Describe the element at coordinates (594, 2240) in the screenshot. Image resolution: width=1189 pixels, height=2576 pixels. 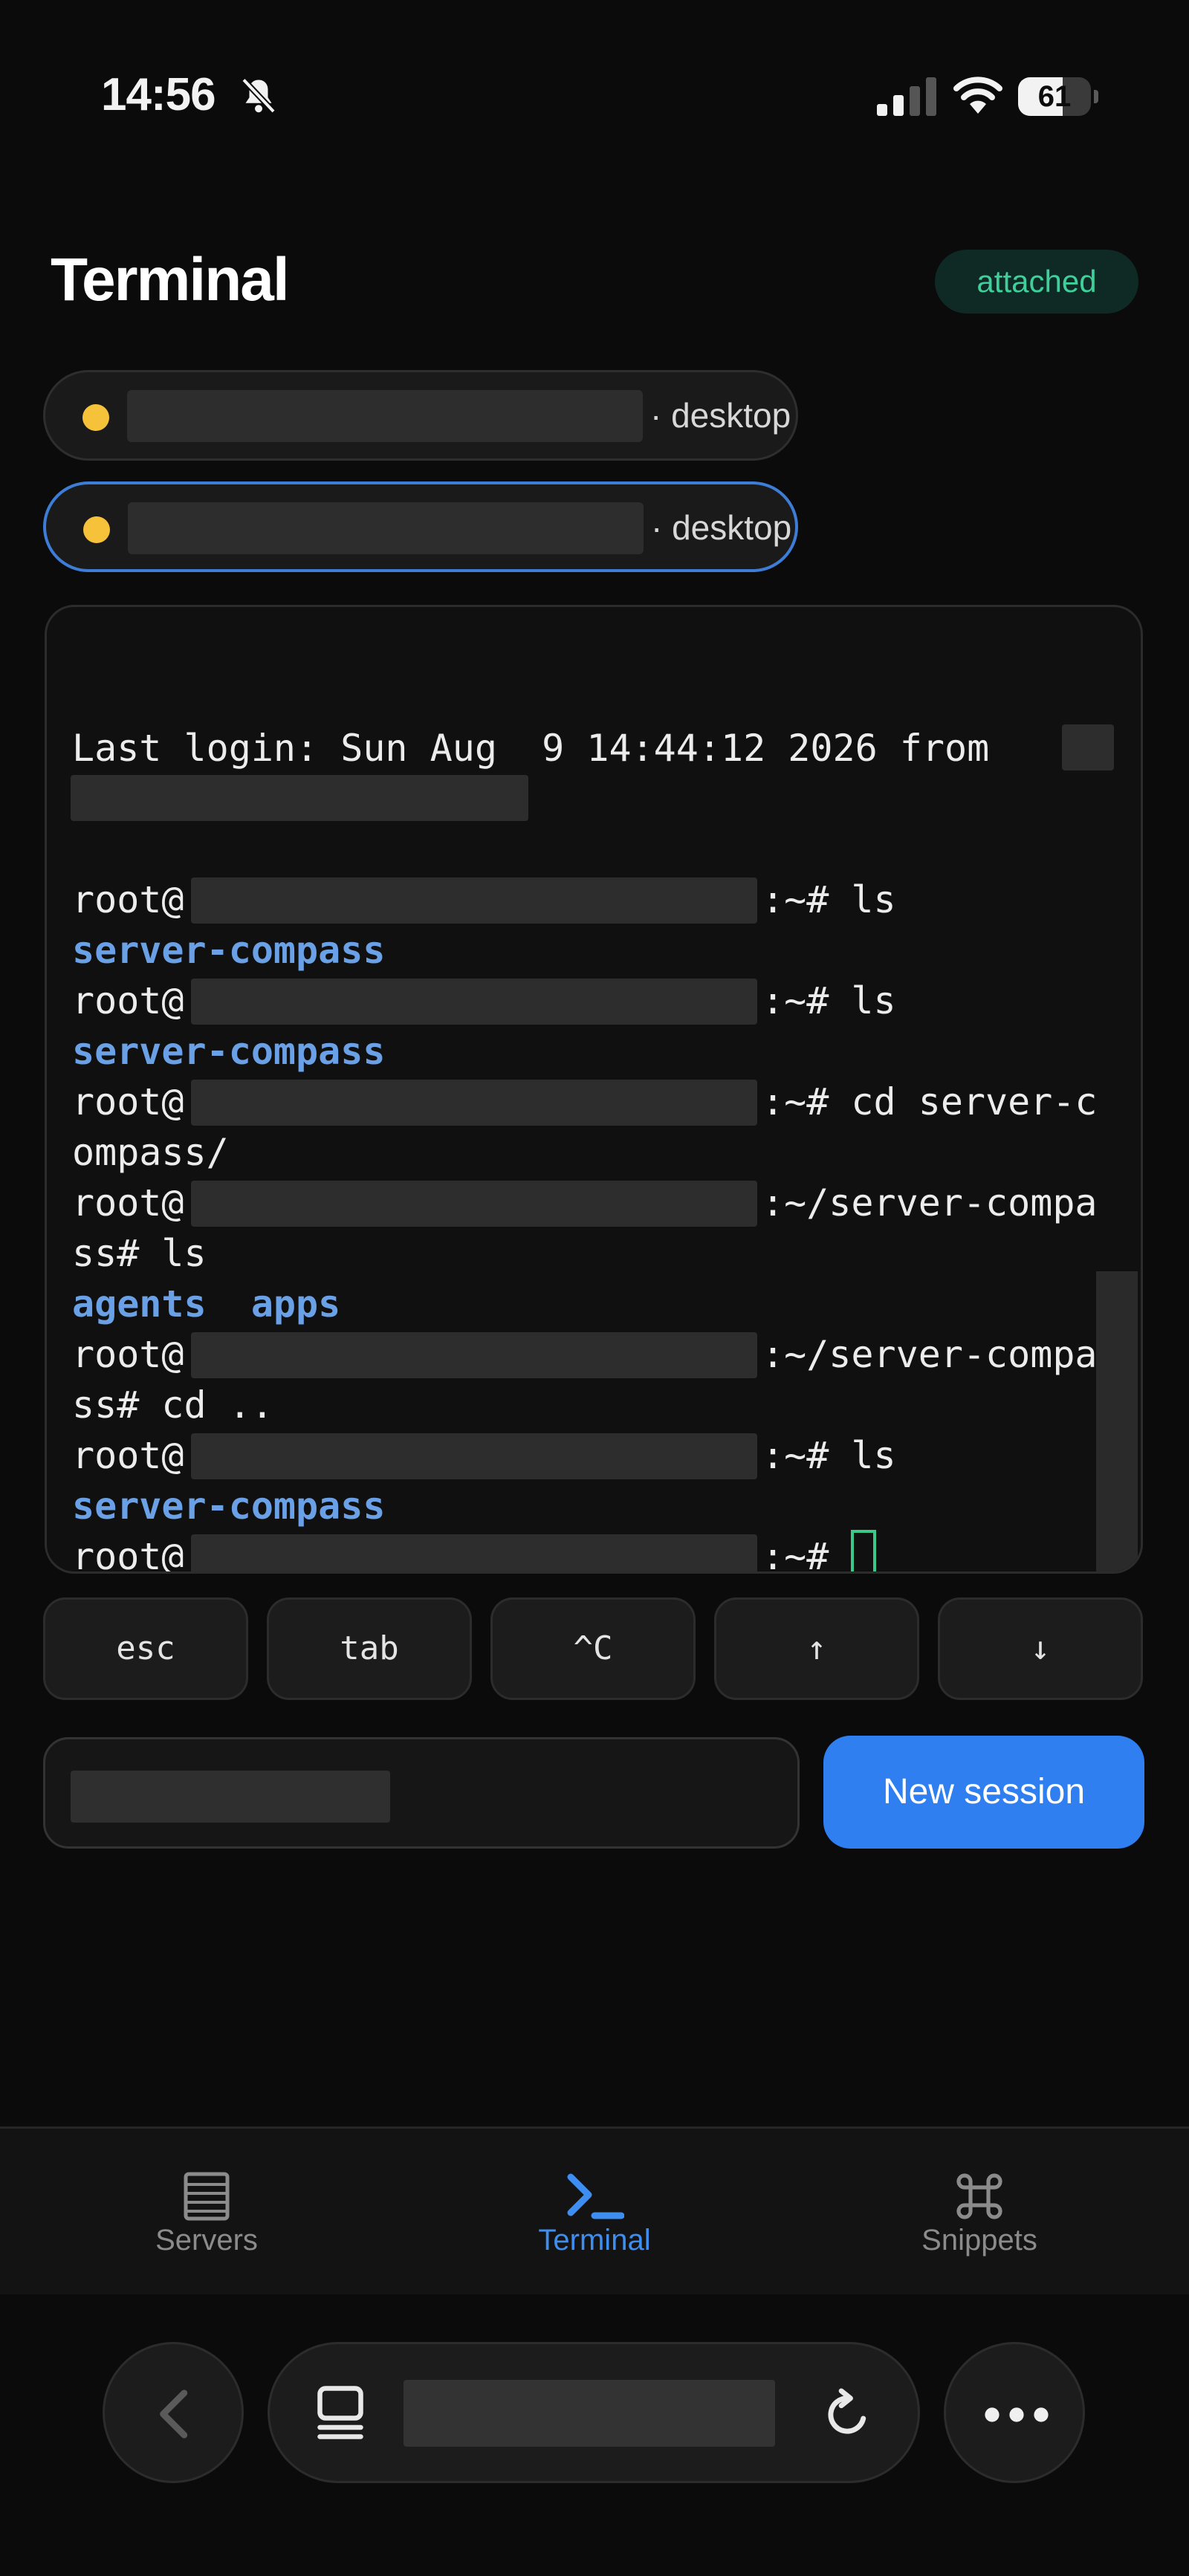
I see `tab-terminal-label: Terminal` at that location.